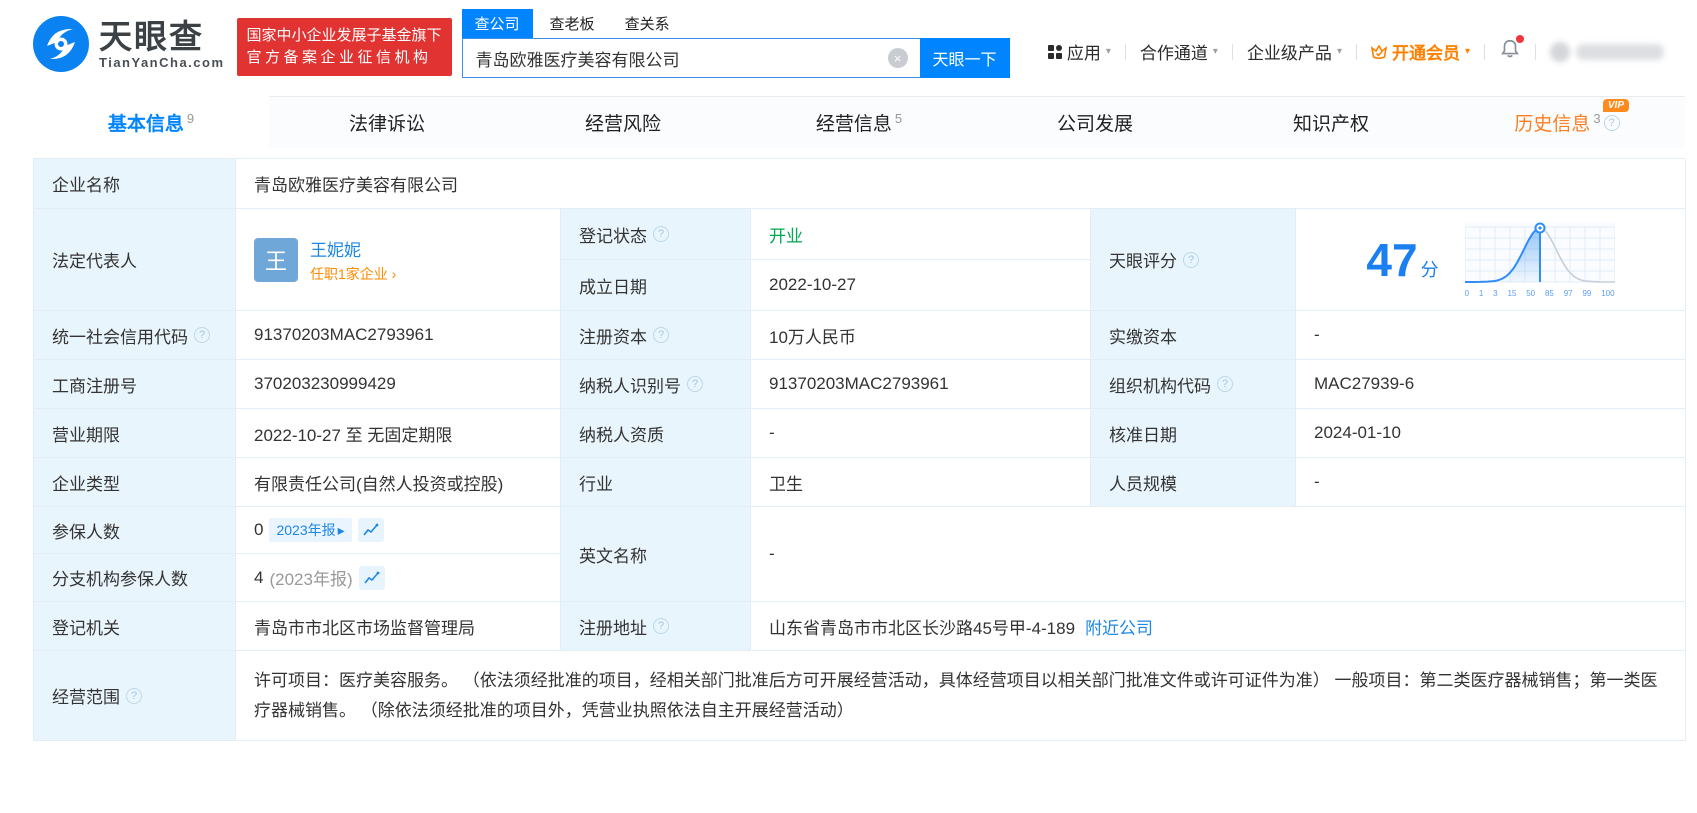 Image resolution: width=1697 pixels, height=813 pixels. I want to click on tab-history-info: VIP 历史信息 3 ?, so click(1567, 122).